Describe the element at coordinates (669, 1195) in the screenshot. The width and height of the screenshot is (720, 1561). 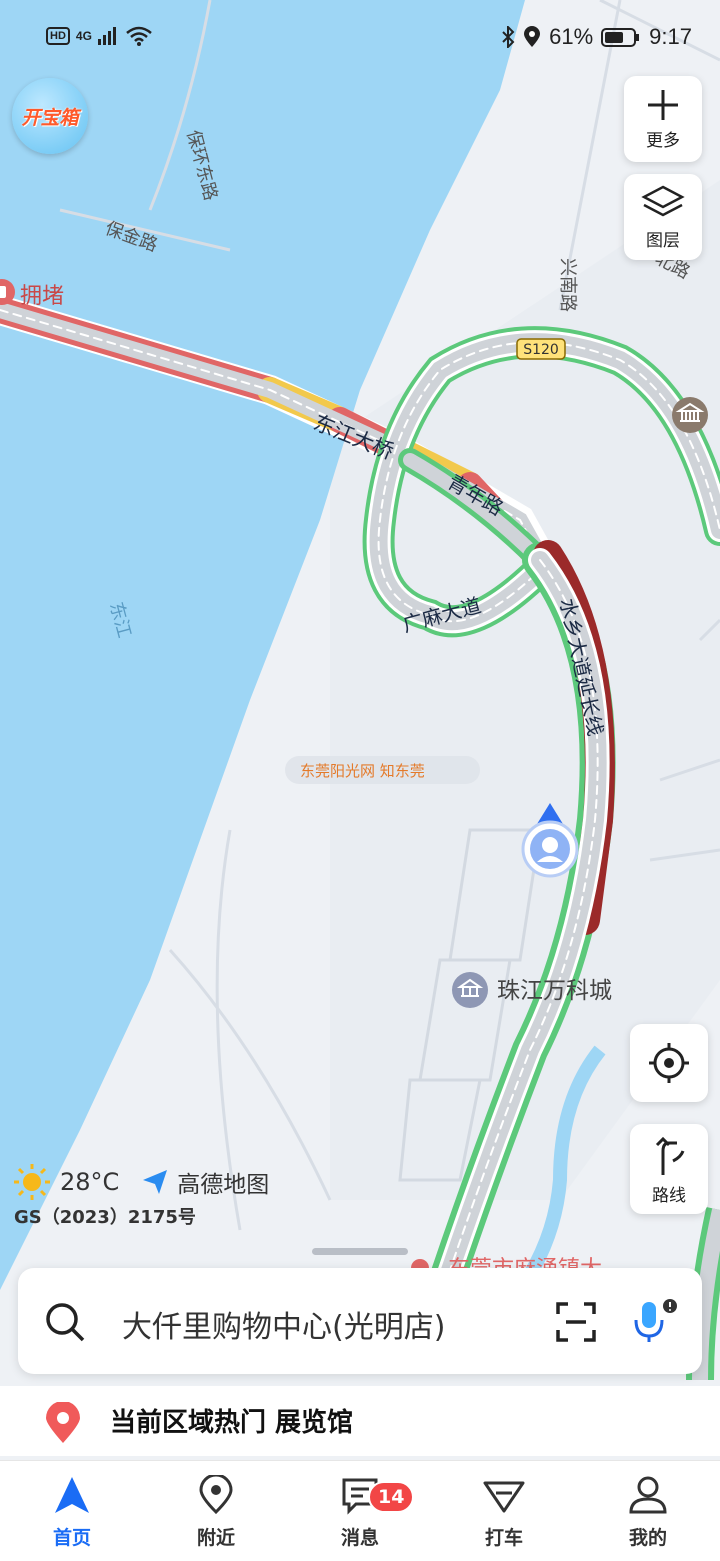
I see `route-label: 路线` at that location.